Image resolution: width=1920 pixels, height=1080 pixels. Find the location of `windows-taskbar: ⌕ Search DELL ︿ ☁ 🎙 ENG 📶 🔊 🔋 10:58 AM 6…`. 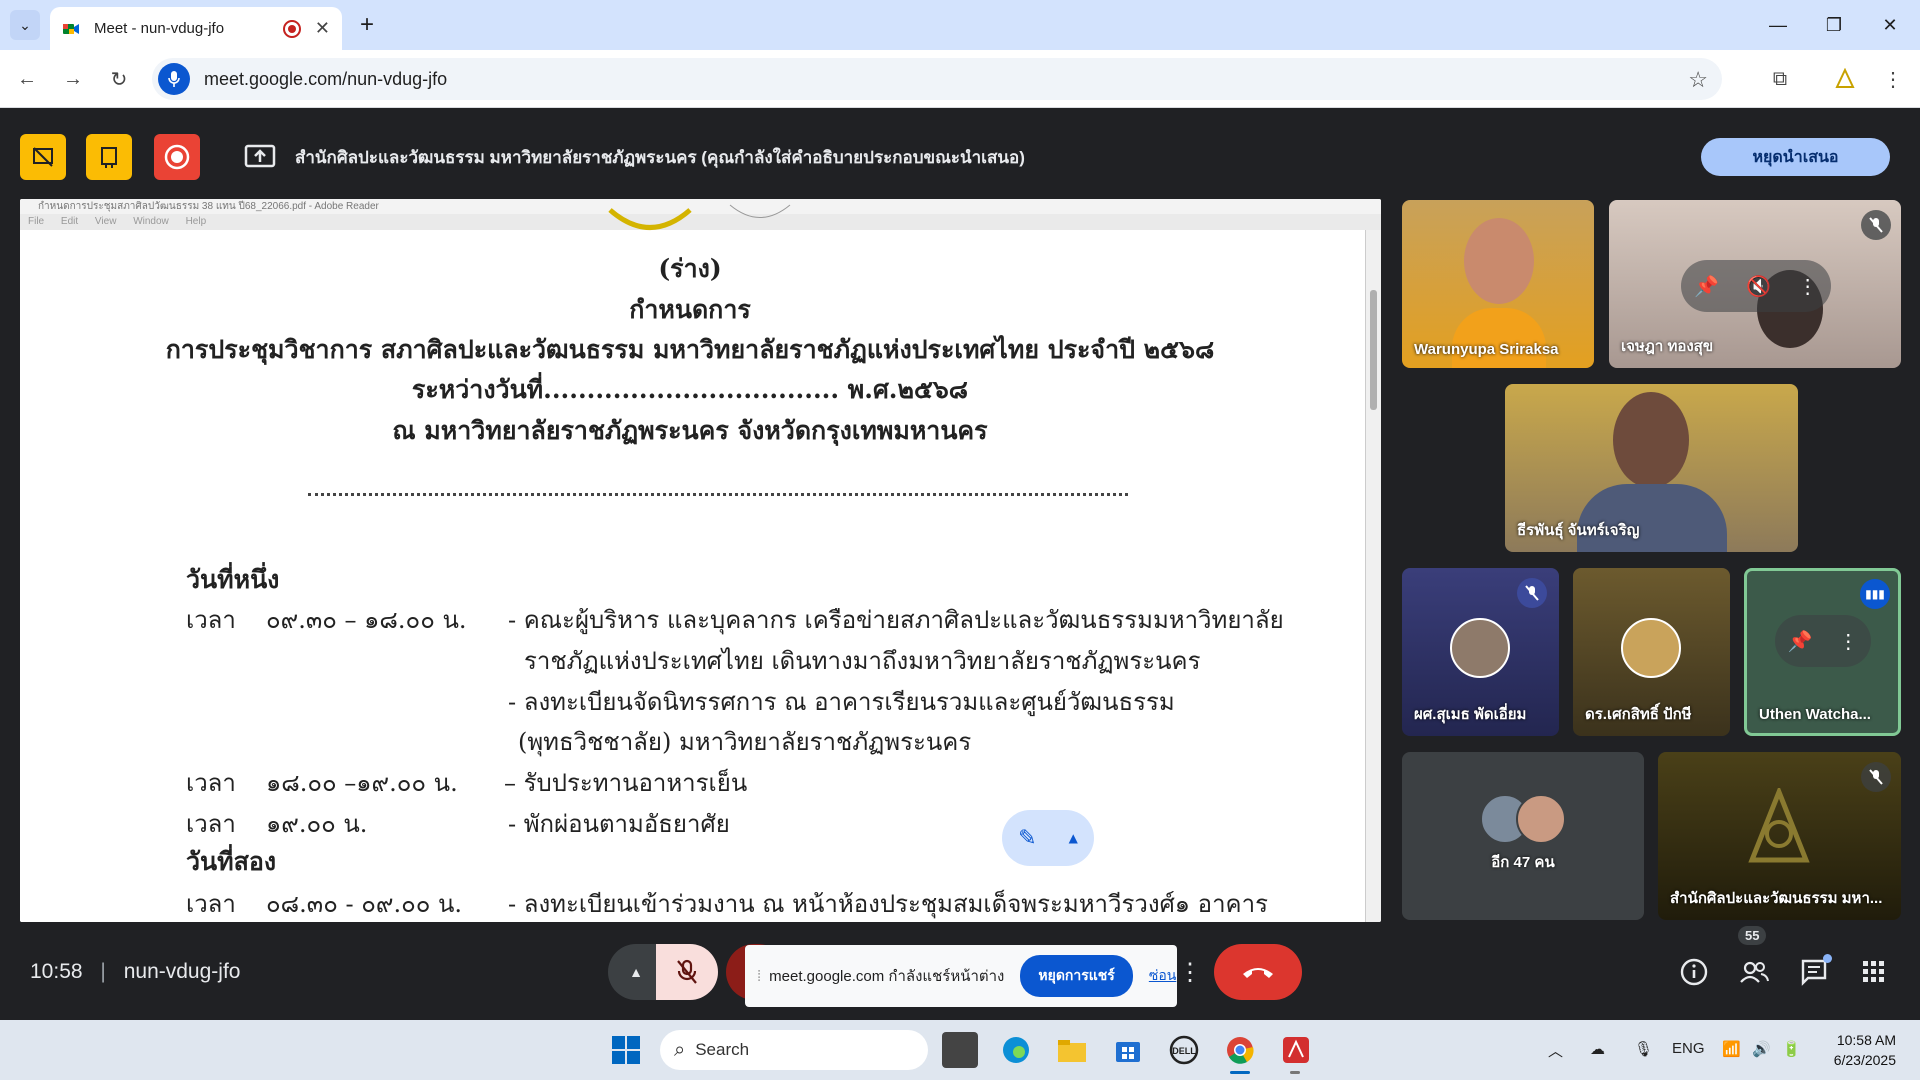

windows-taskbar: ⌕ Search DELL ︿ ☁ 🎙 ENG 📶 🔊 🔋 10:58 AM 6… is located at coordinates (960, 1050).